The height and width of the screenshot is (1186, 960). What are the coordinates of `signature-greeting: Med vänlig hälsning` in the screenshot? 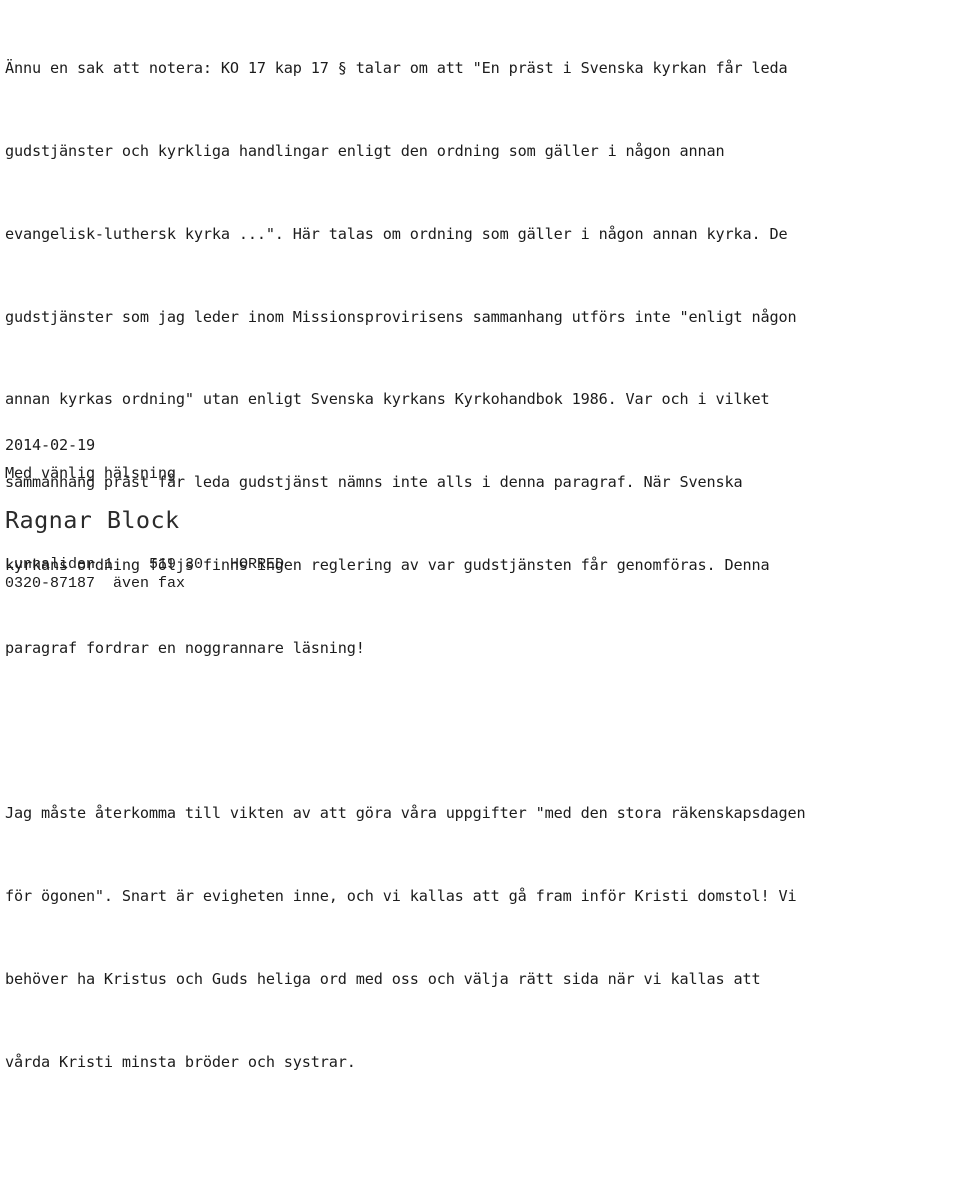 It's located at (90, 472).